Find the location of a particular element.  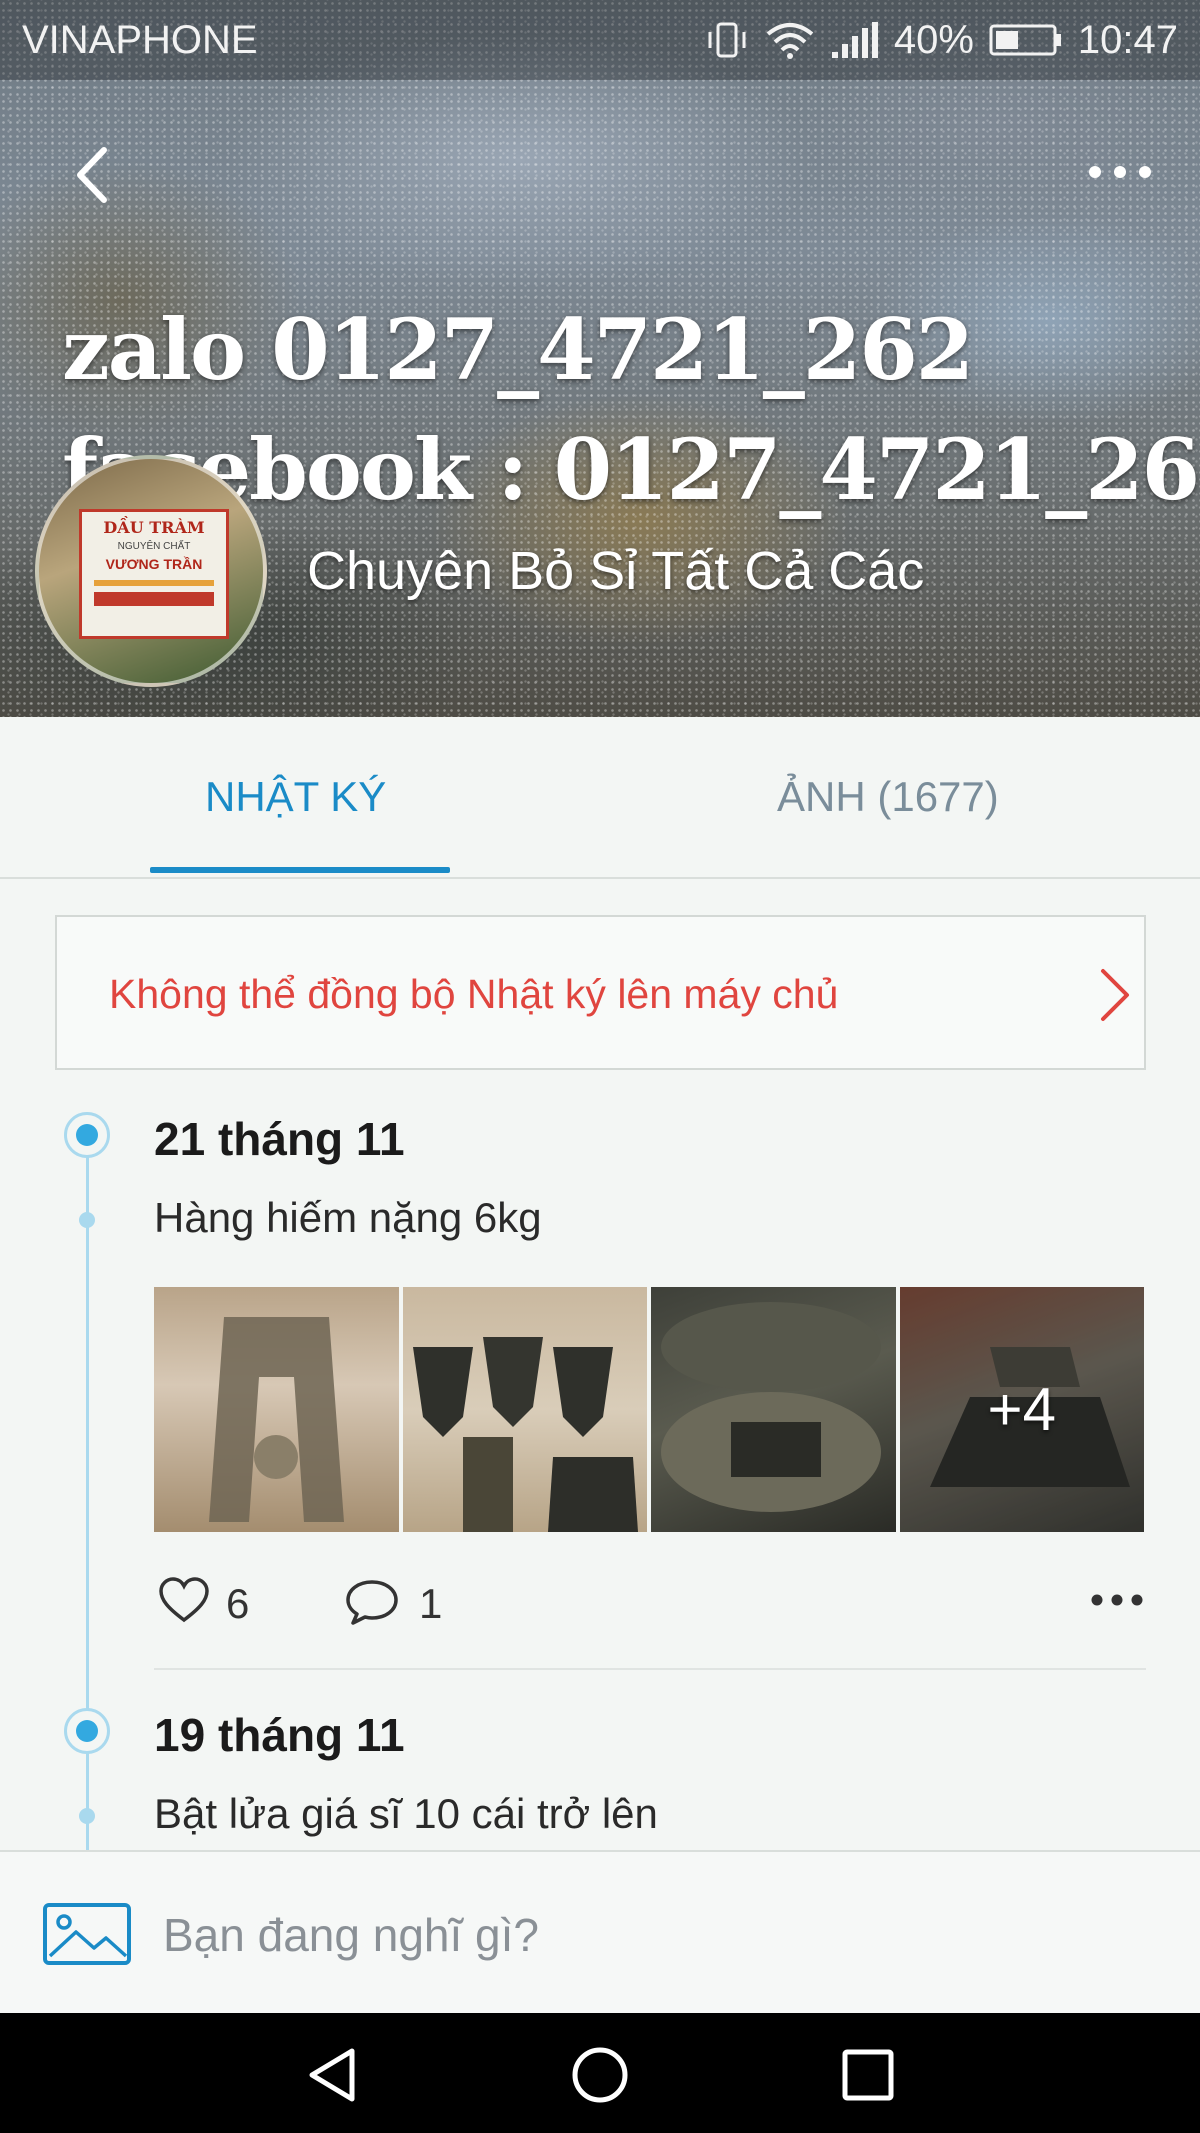

nav-back-icon is located at coordinates (332, 2075).